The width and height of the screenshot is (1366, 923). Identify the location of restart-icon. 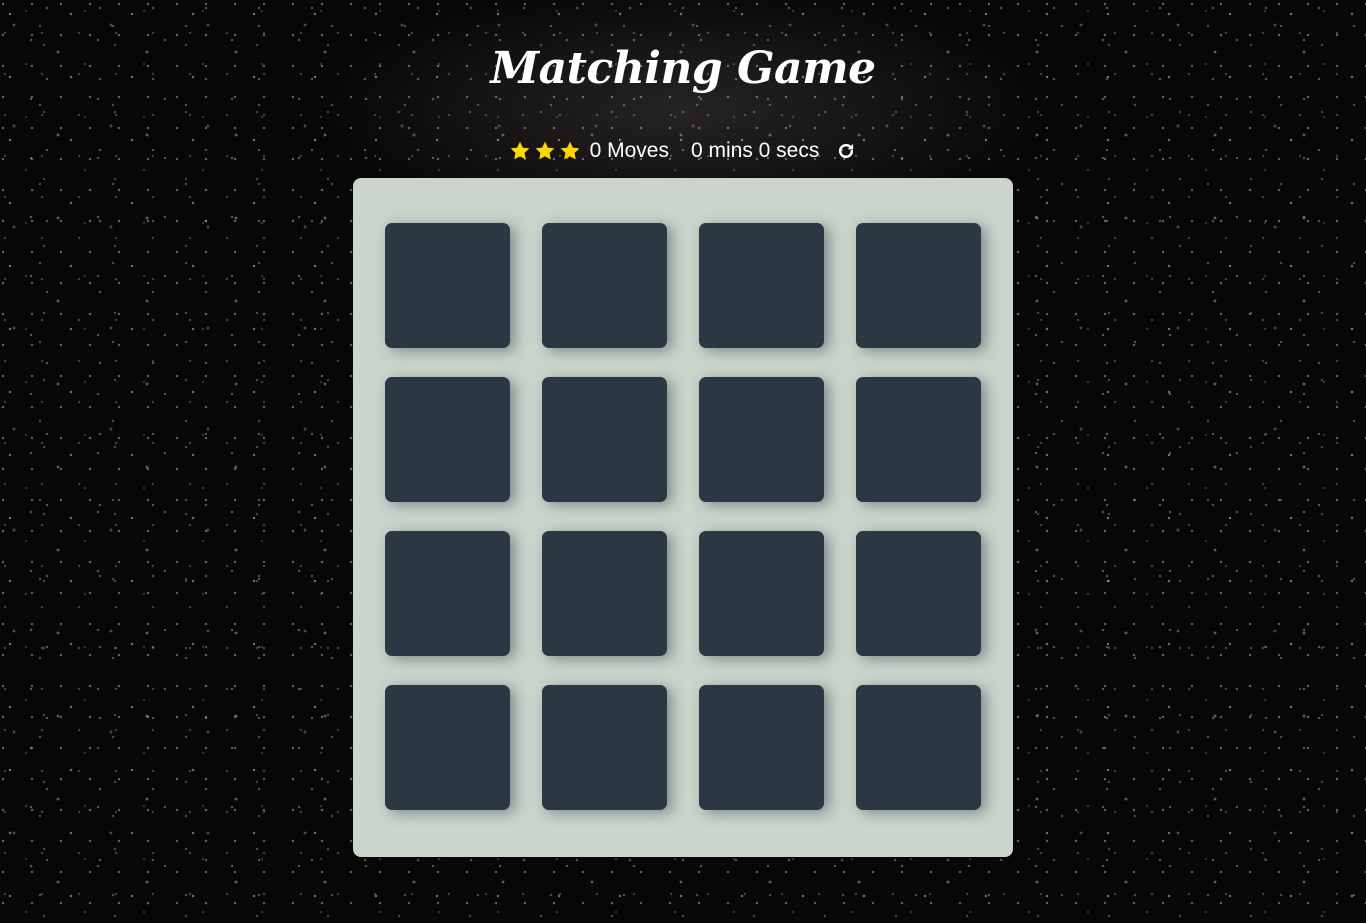
(846, 151).